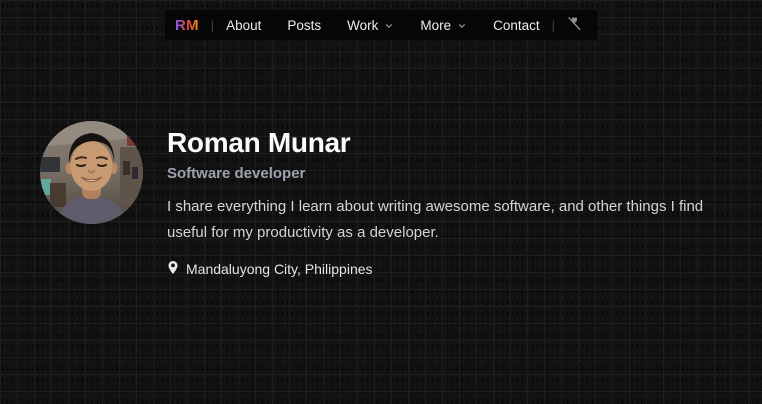 Image resolution: width=762 pixels, height=404 pixels. I want to click on profile-name: Roman Munar, so click(259, 142).